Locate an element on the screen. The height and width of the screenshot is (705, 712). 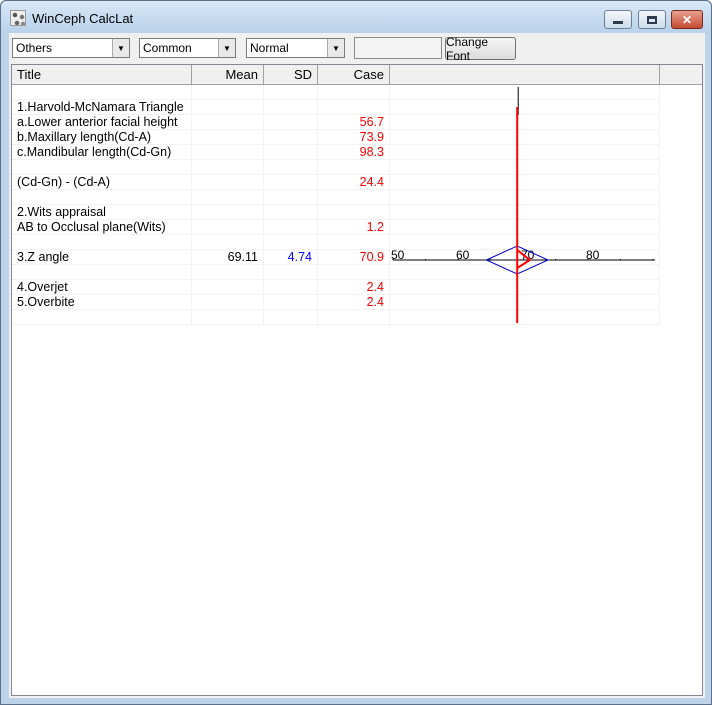
column-header-mean: Mean is located at coordinates (228, 74).